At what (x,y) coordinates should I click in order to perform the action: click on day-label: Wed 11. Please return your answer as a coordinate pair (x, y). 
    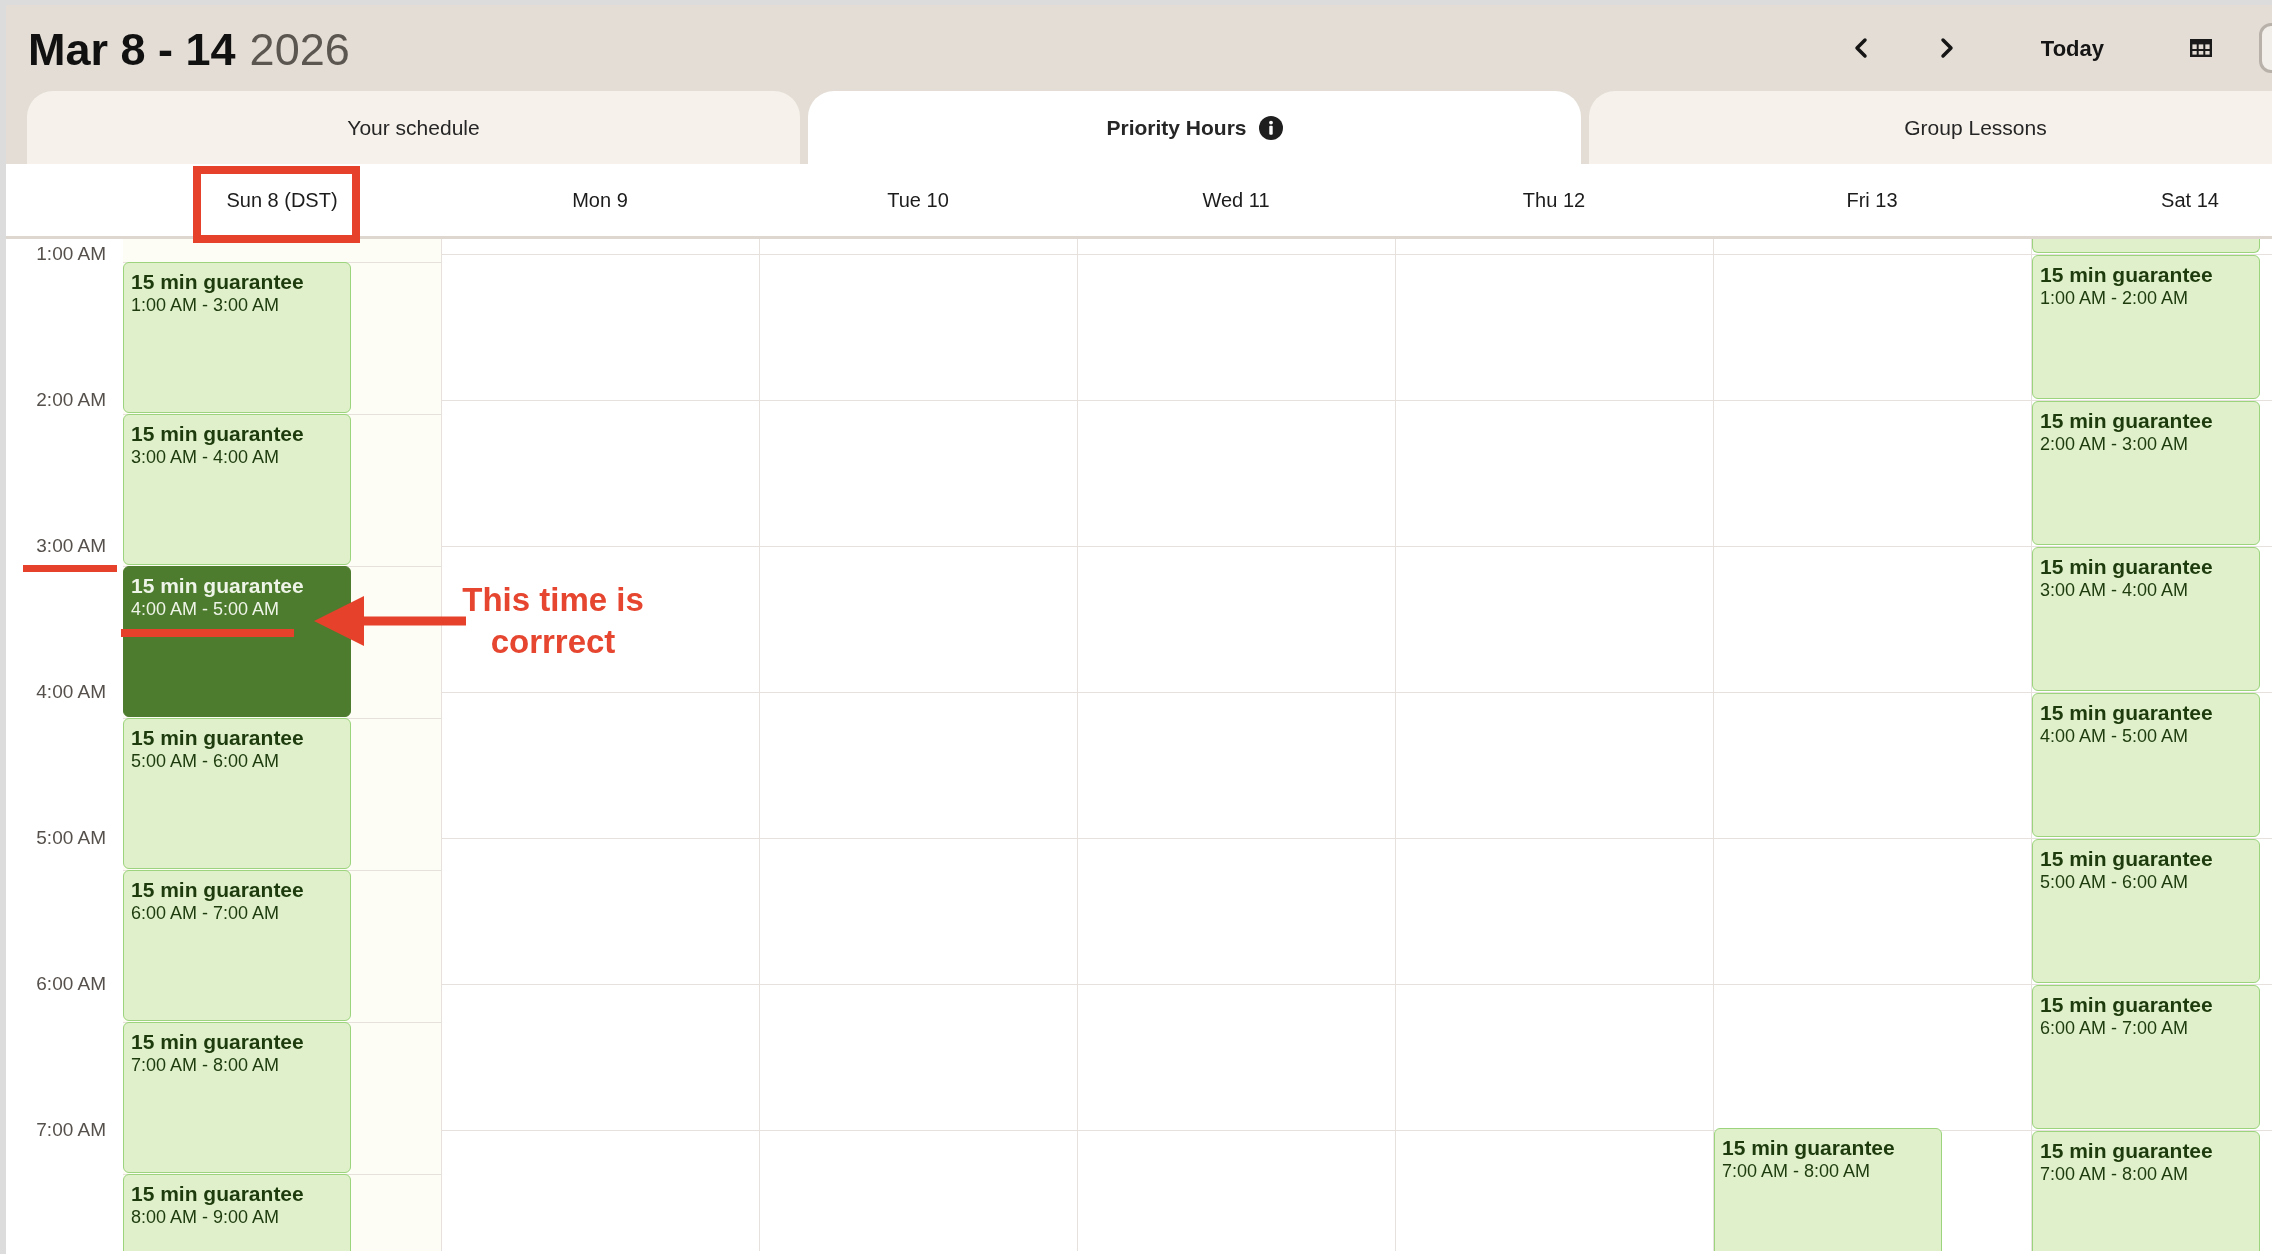
    Looking at the image, I should click on (1236, 200).